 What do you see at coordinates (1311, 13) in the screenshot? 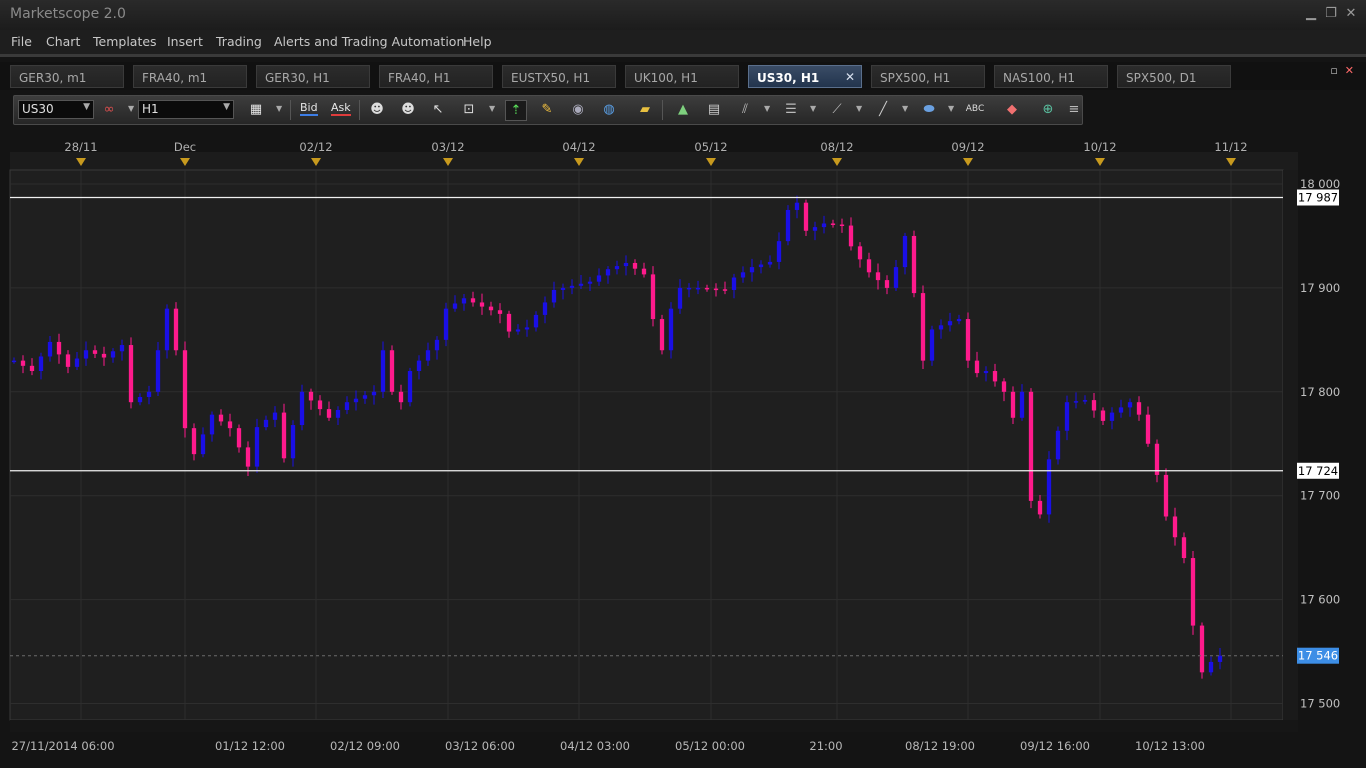
I see `minimize-icon: ▁` at bounding box center [1311, 13].